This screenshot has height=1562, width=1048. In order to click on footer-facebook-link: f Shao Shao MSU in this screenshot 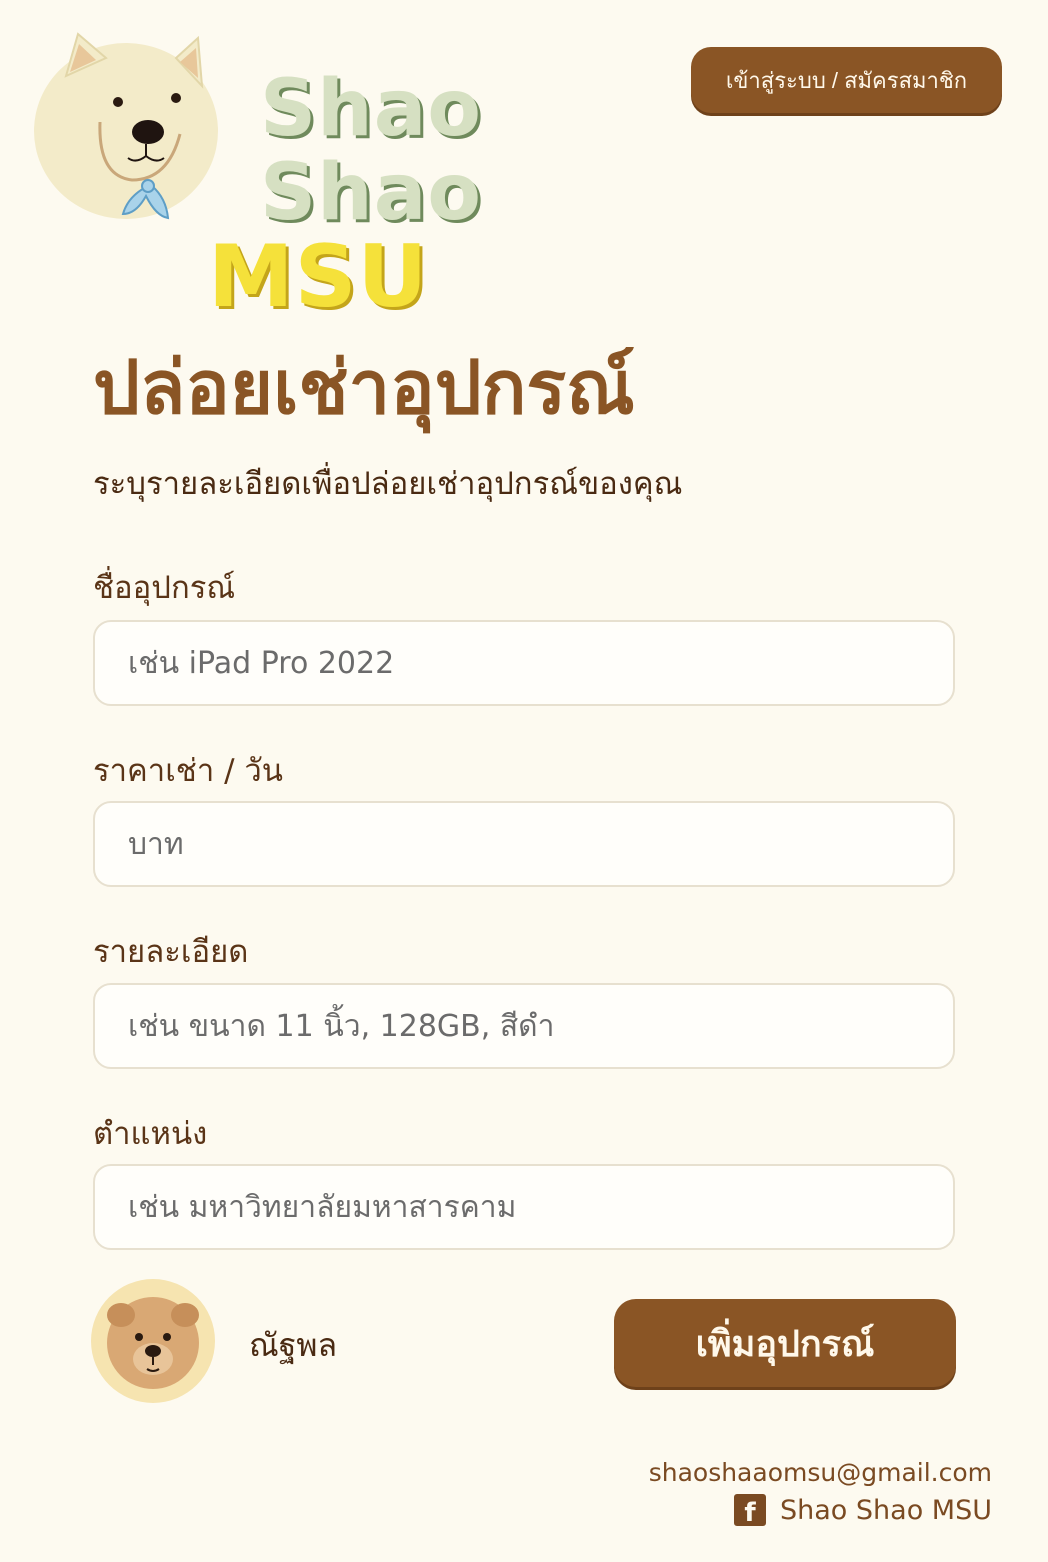, I will do `click(863, 1510)`.